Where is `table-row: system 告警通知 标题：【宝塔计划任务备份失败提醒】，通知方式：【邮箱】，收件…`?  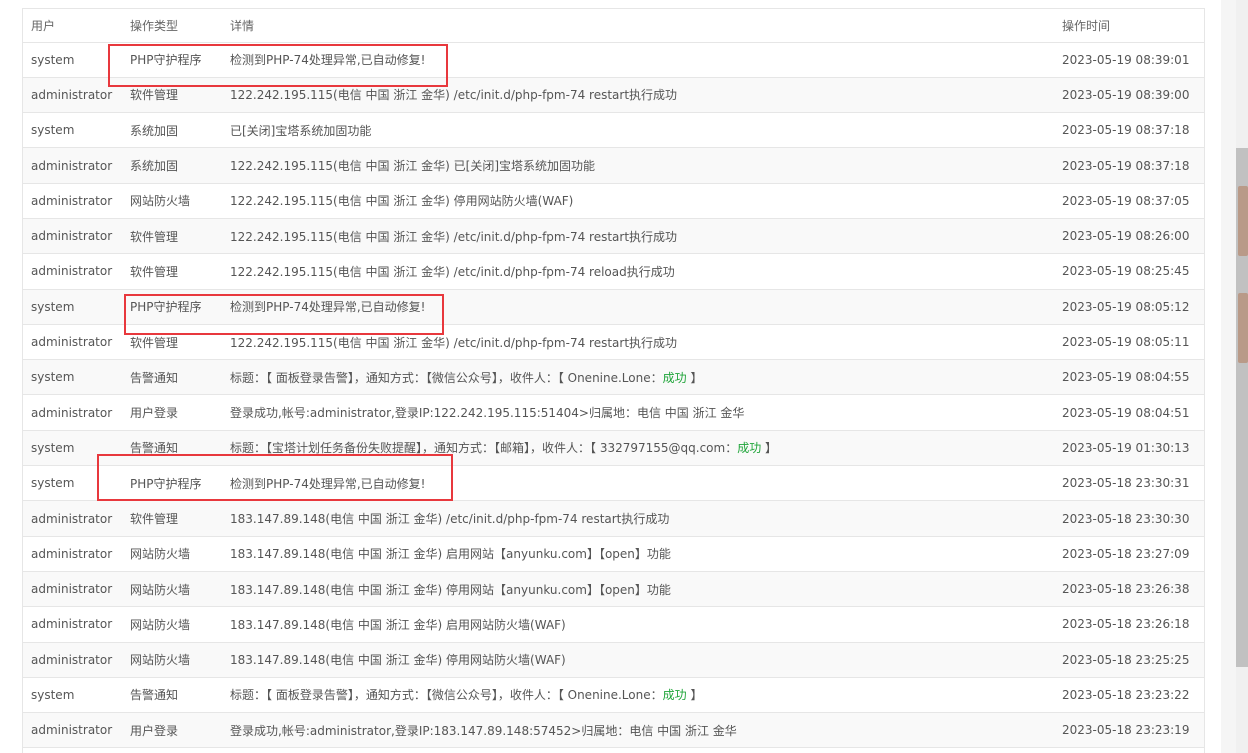 table-row: system 告警通知 标题：【宝塔计划任务备份失败提醒】，通知方式：【邮箱】，收件… is located at coordinates (613, 448).